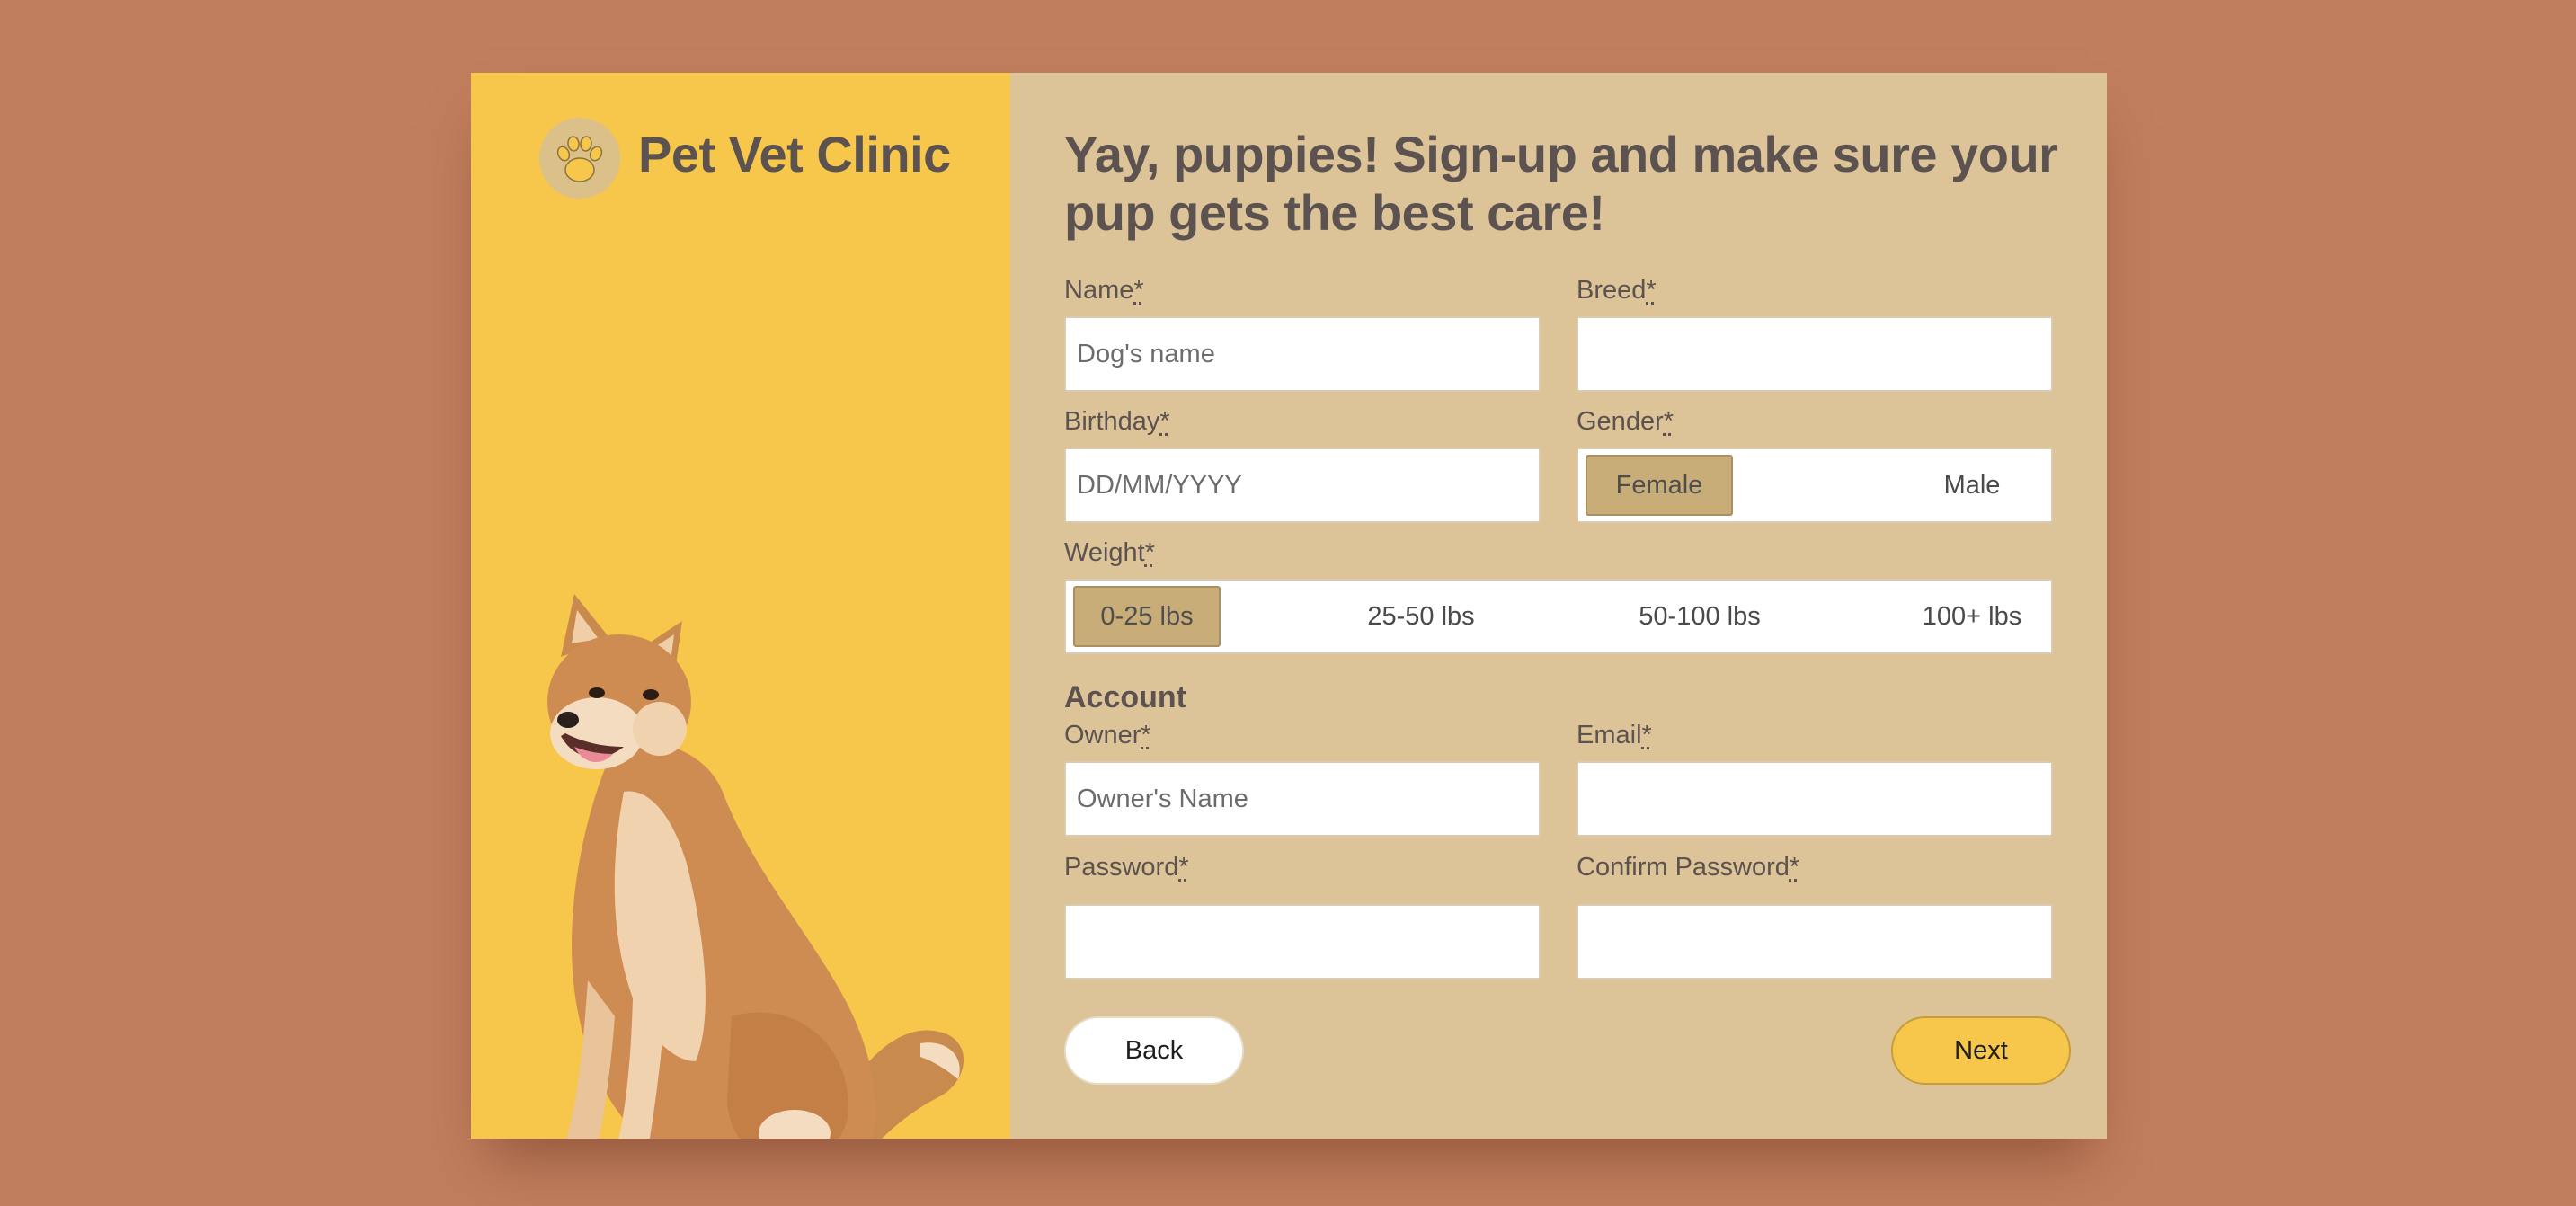 This screenshot has height=1206, width=2576. I want to click on gender-label: Gender*, so click(1625, 422).